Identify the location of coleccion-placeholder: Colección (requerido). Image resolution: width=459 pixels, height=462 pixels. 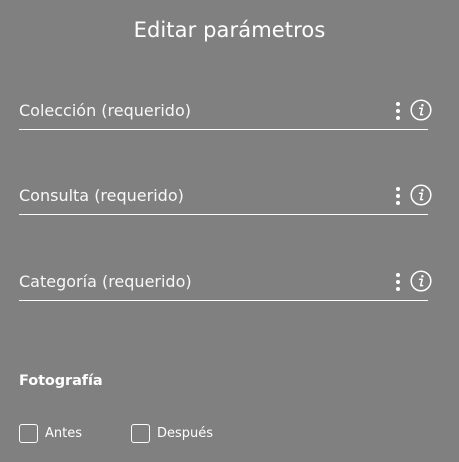
(105, 110).